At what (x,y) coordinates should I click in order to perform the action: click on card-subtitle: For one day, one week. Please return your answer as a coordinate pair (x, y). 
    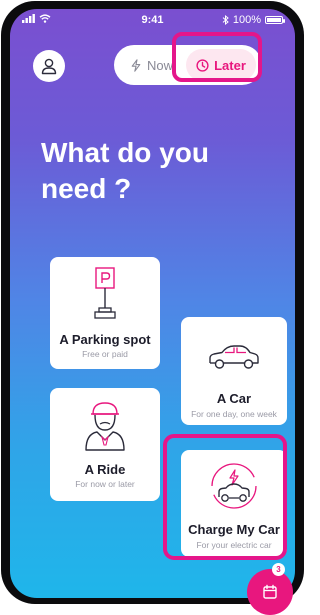
    Looking at the image, I should click on (234, 414).